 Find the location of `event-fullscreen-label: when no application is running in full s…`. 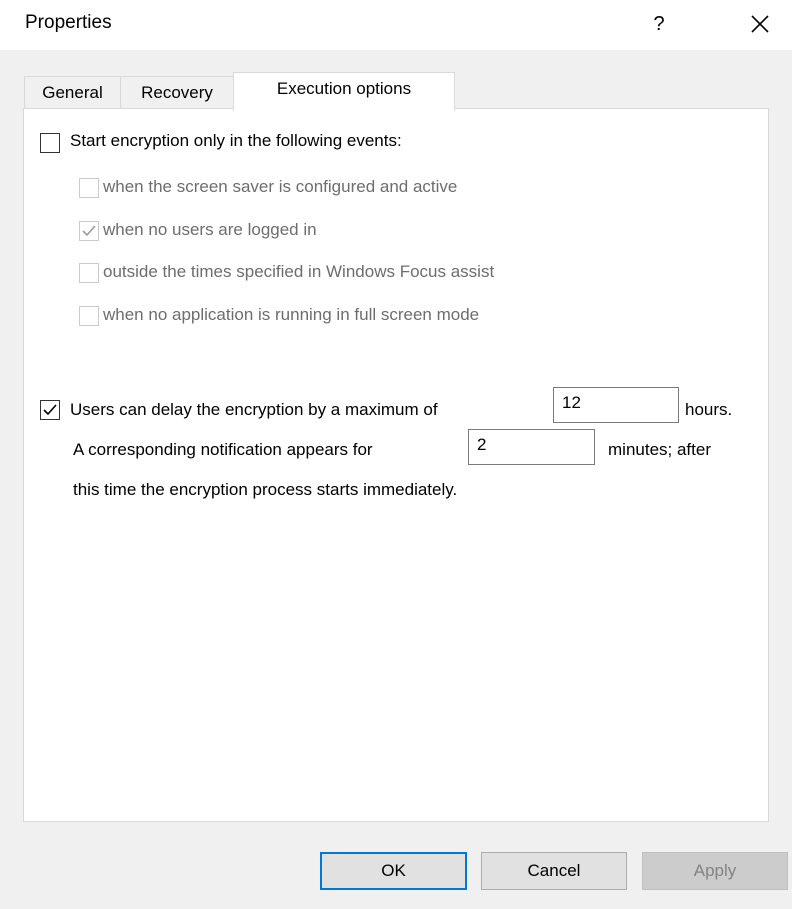

event-fullscreen-label: when no application is running in full s… is located at coordinates (291, 315).